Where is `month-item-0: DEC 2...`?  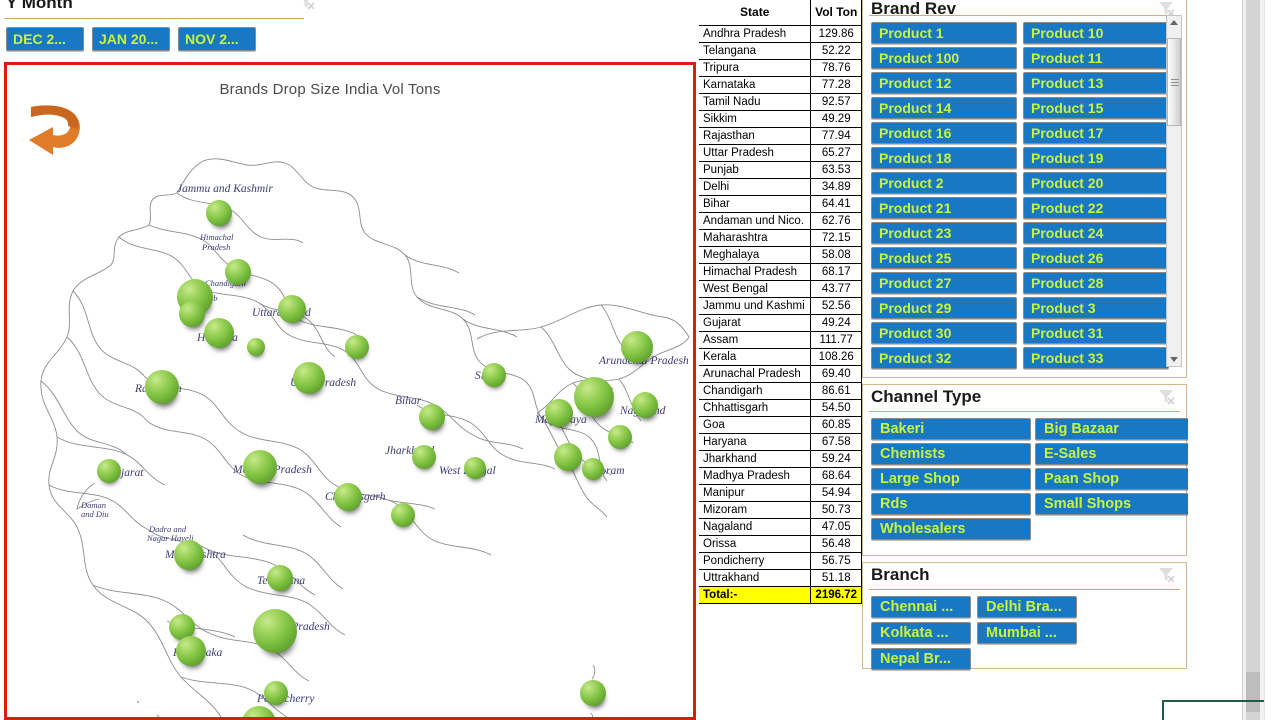 month-item-0: DEC 2... is located at coordinates (45, 39).